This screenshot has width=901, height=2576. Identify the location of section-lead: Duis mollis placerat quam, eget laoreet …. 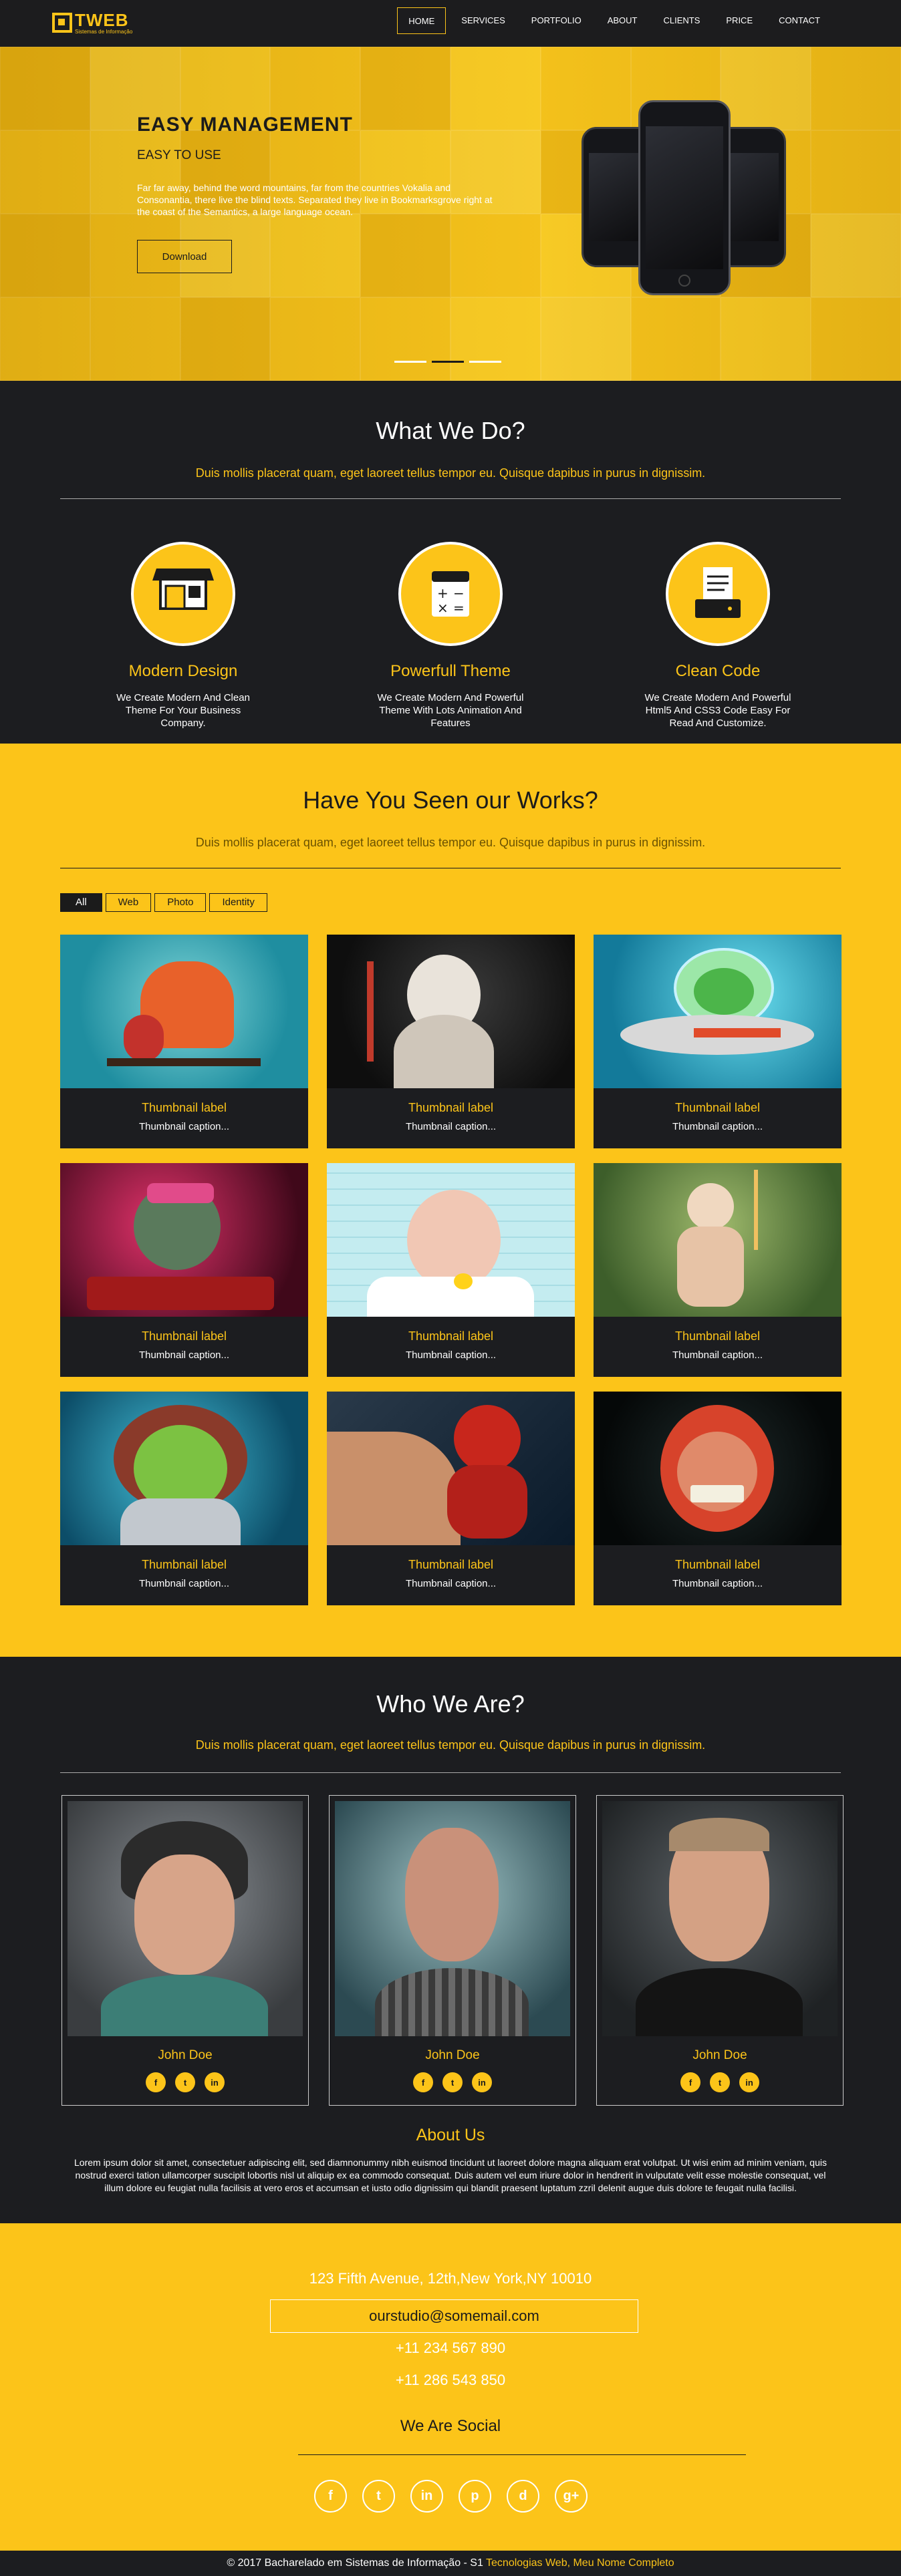
(450, 842).